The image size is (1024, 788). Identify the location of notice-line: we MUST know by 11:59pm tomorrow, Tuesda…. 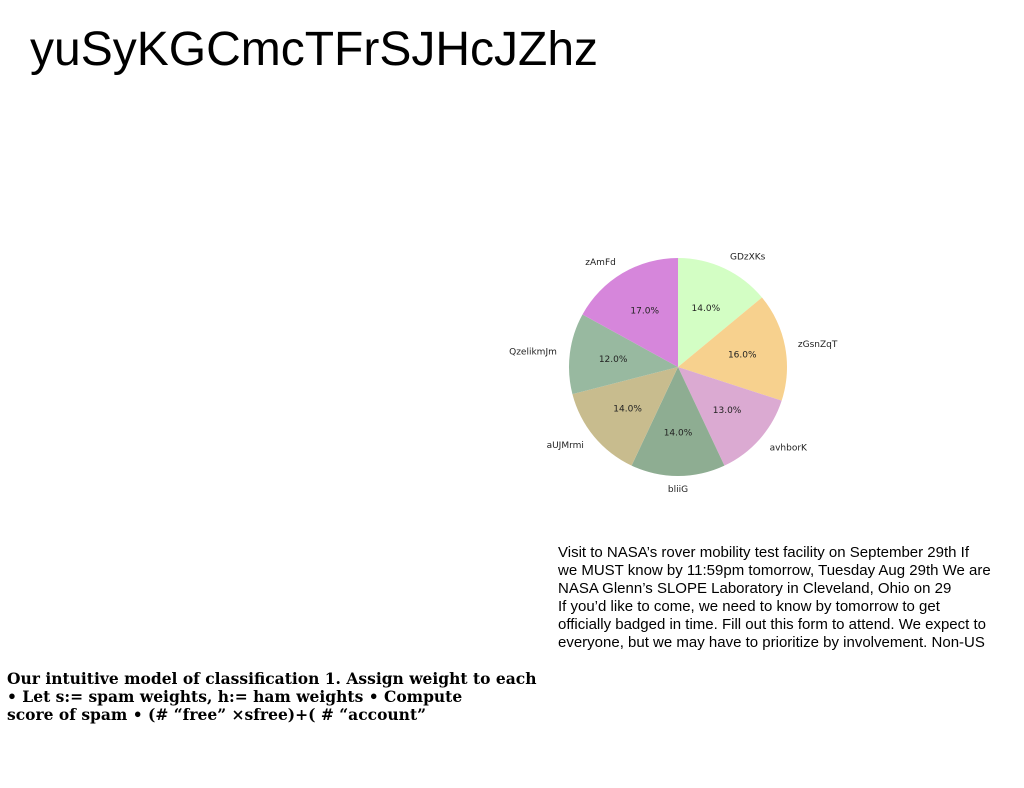
(774, 570).